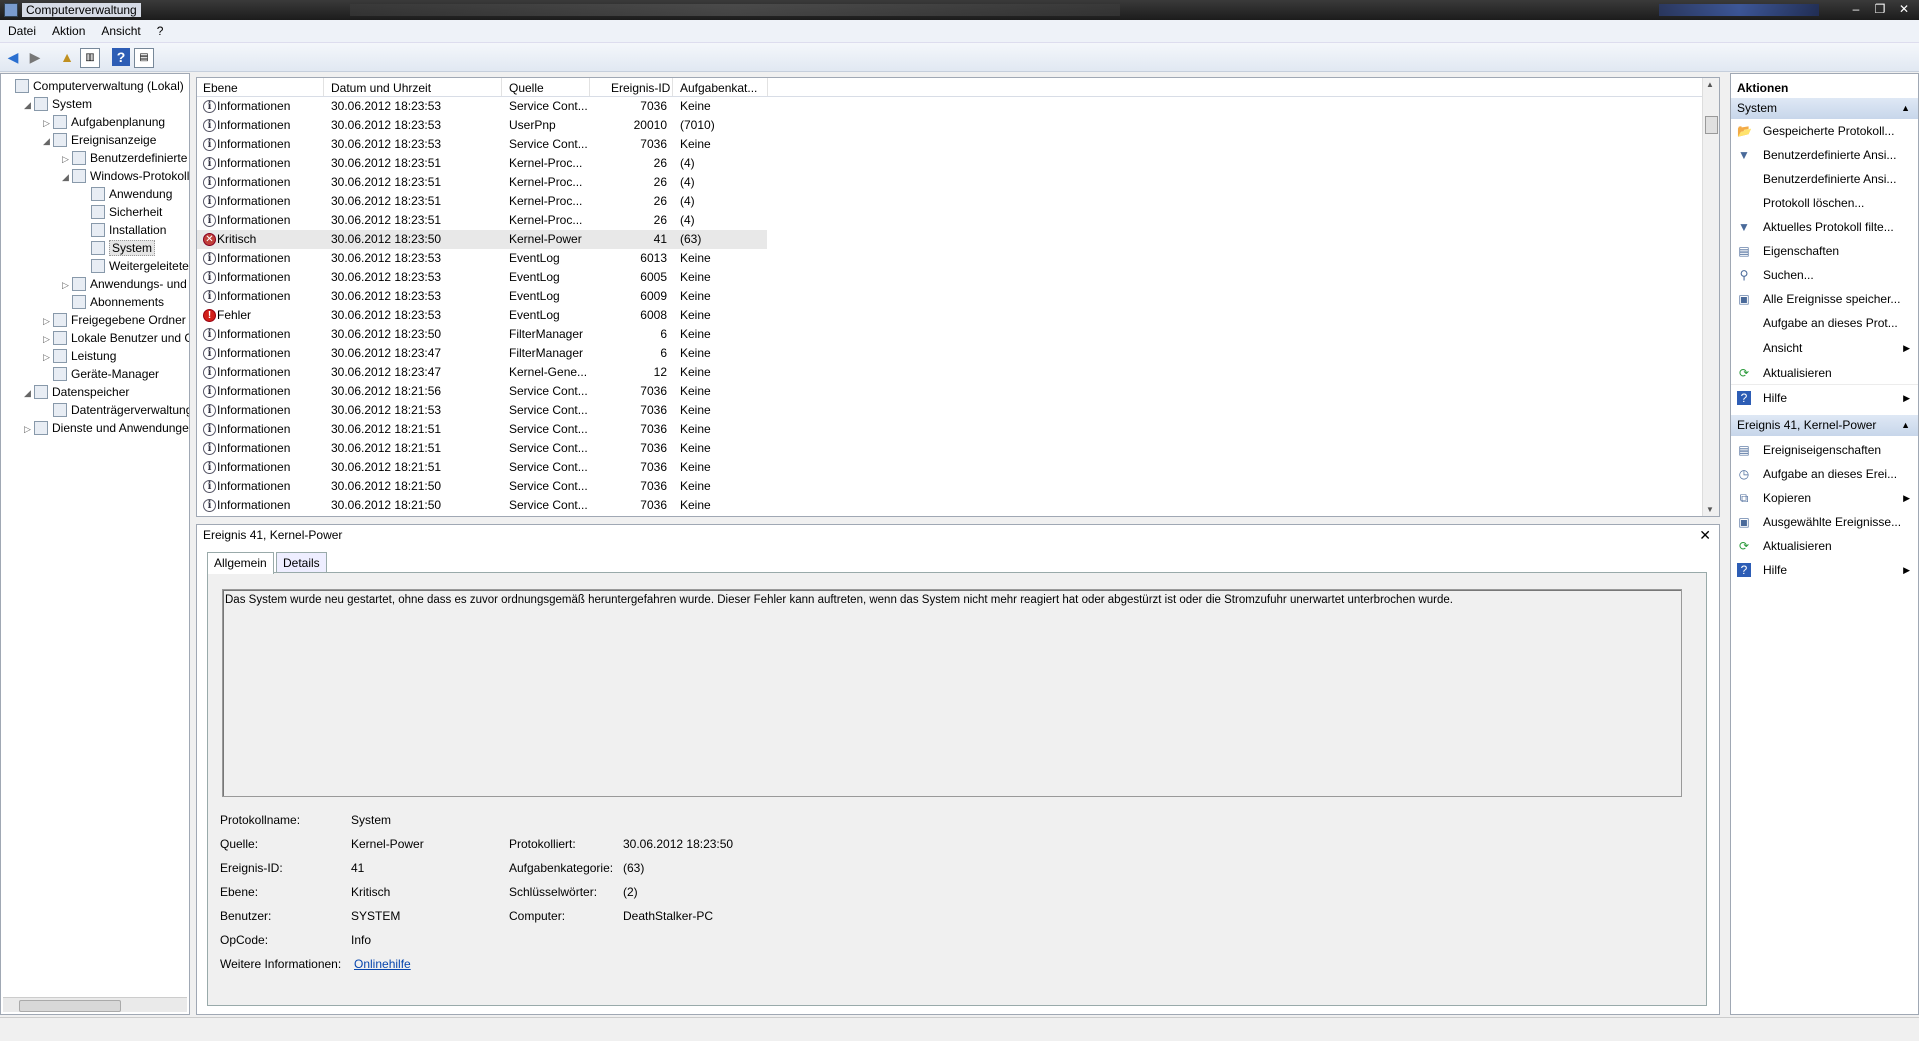 Image resolution: width=1919 pixels, height=1041 pixels. Describe the element at coordinates (1824, 251) in the screenshot. I see `action-item: ▤ Eigenschaften` at that location.